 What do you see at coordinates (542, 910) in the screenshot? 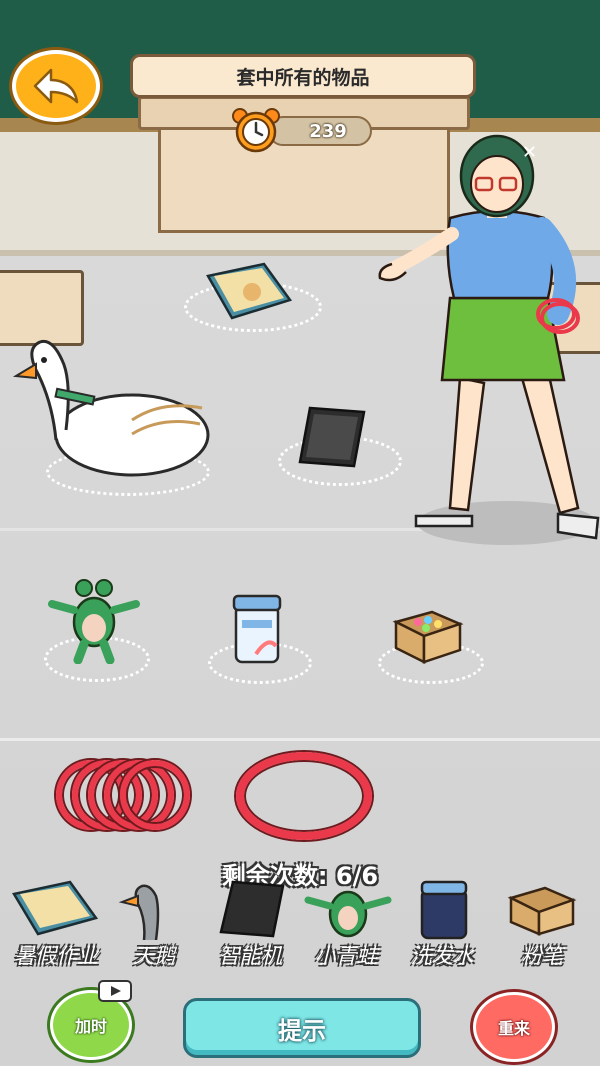
I see `target-chalk-icon` at bounding box center [542, 910].